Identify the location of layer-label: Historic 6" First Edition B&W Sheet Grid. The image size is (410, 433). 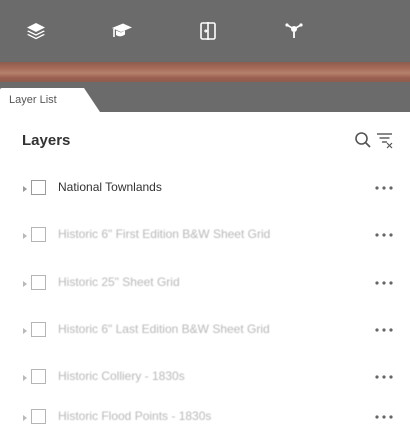
(164, 234).